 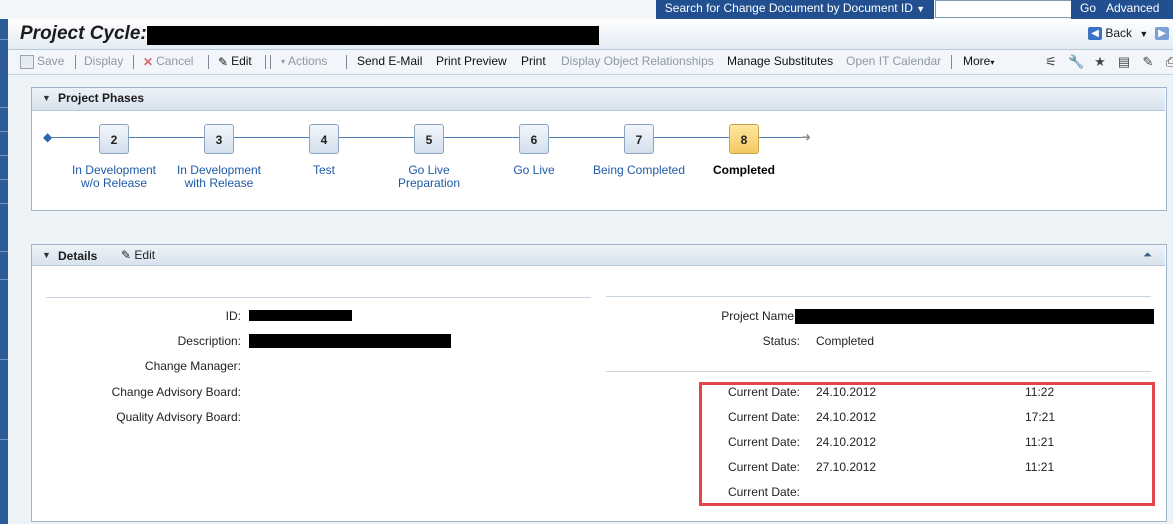 I want to click on phase-step-label: Test, so click(x=324, y=170).